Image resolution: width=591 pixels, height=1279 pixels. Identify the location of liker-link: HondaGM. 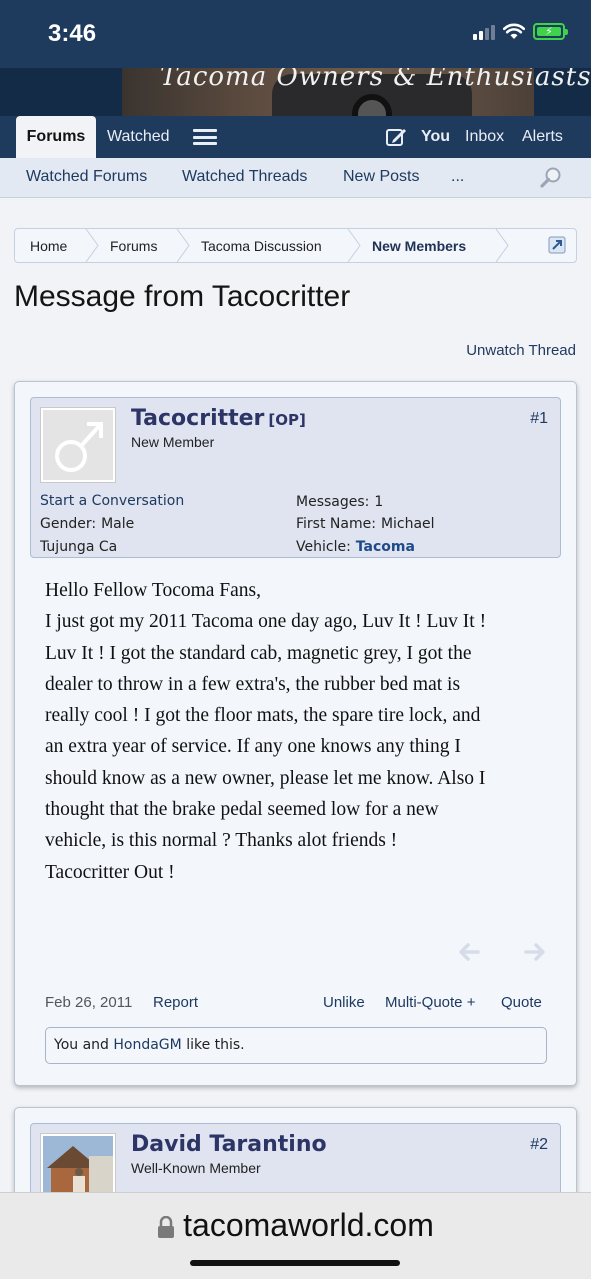
(147, 1045).